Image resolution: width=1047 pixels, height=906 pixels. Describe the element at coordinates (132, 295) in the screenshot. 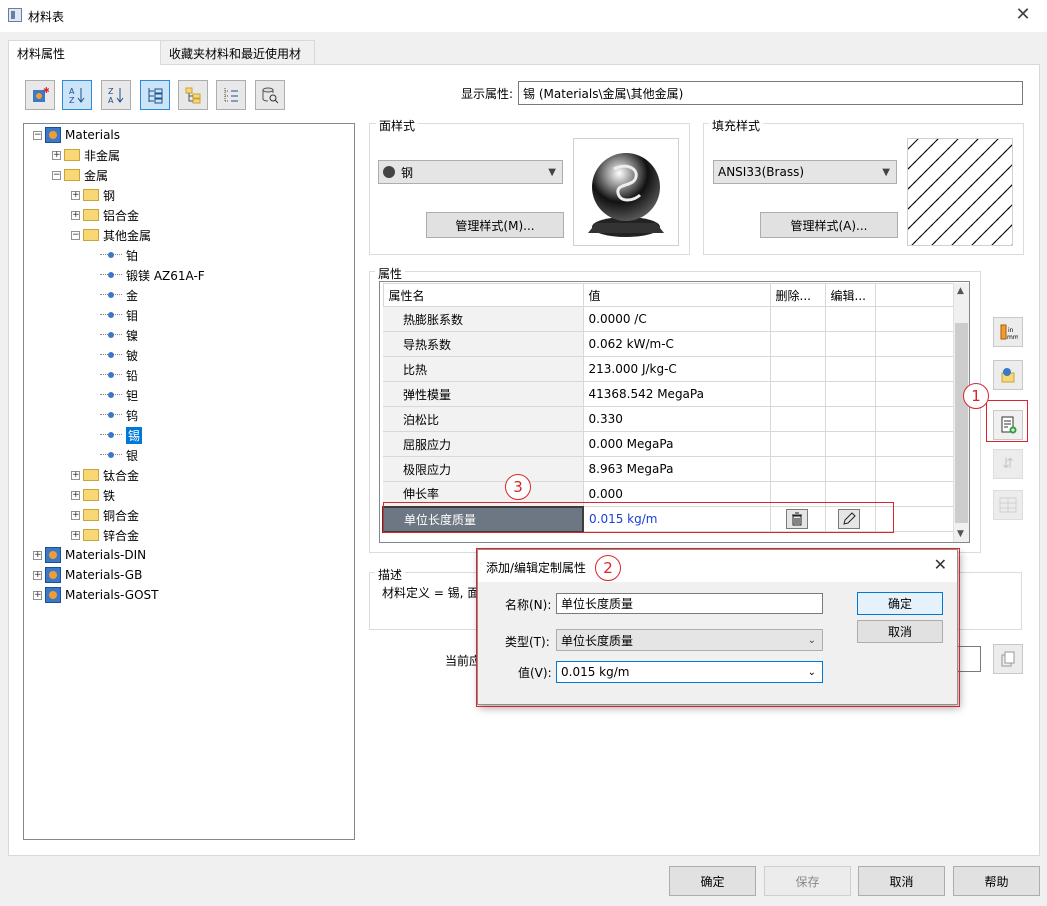

I see `tree-leaf: 金` at that location.